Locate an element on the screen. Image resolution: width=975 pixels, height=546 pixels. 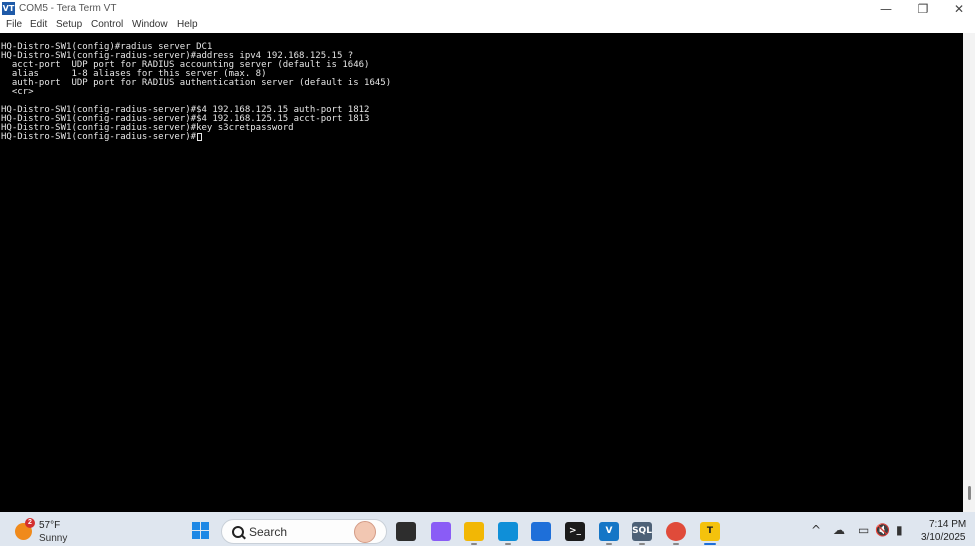
copilot-icon is located at coordinates (441, 531).